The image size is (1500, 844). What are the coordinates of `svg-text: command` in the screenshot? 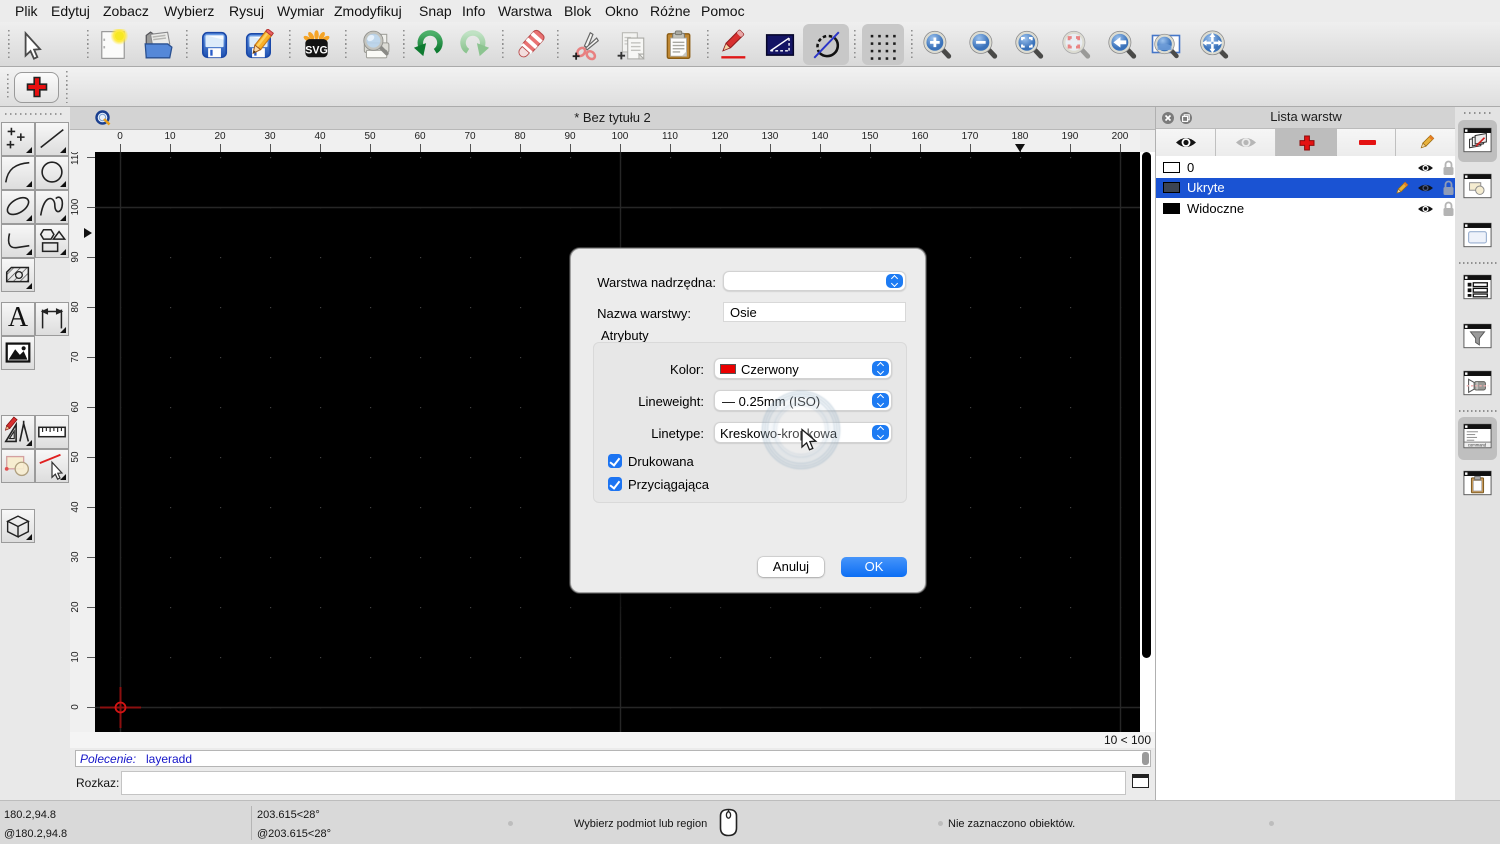 It's located at (1477, 445).